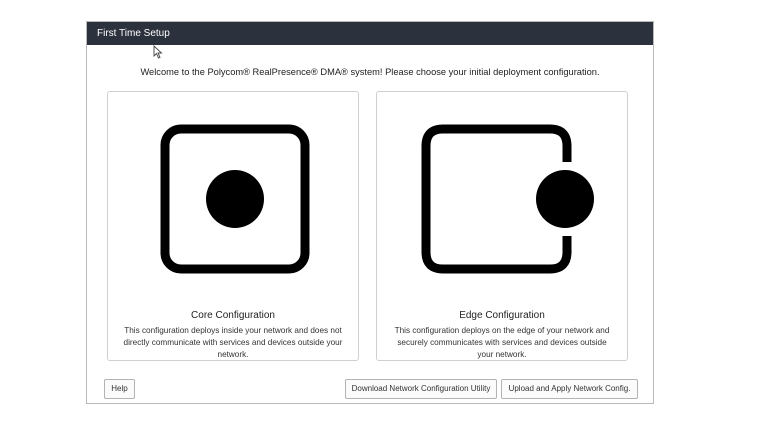 The image size is (768, 427). I want to click on dialog-titlebar: First Time Setup, so click(370, 33).